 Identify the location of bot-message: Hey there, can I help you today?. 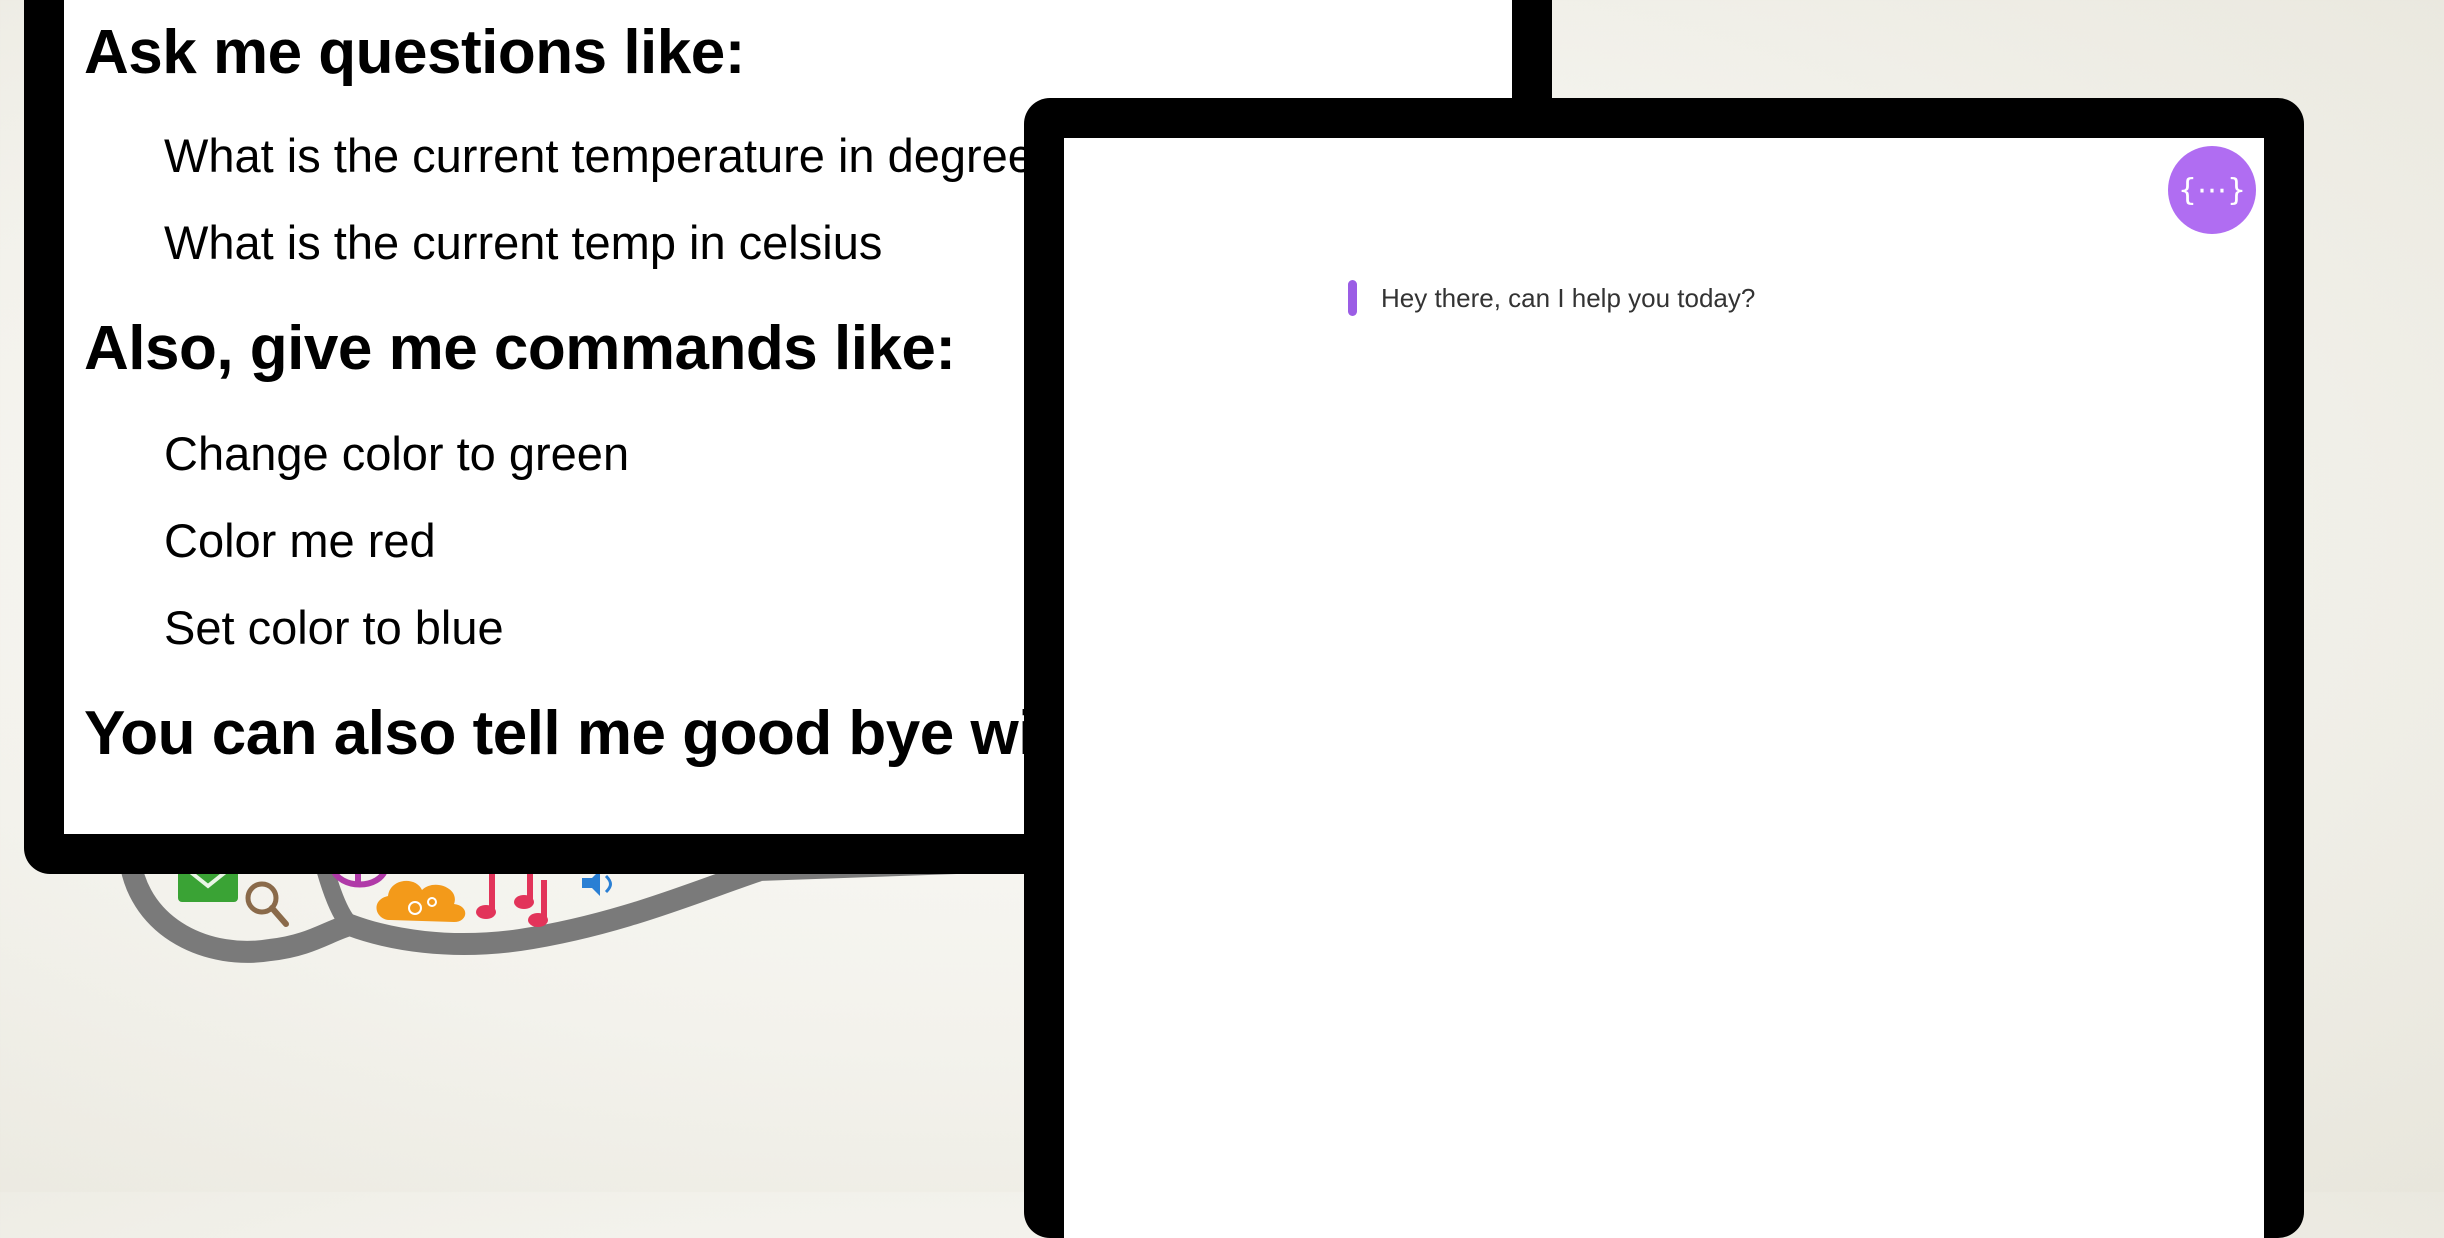
(1551, 298).